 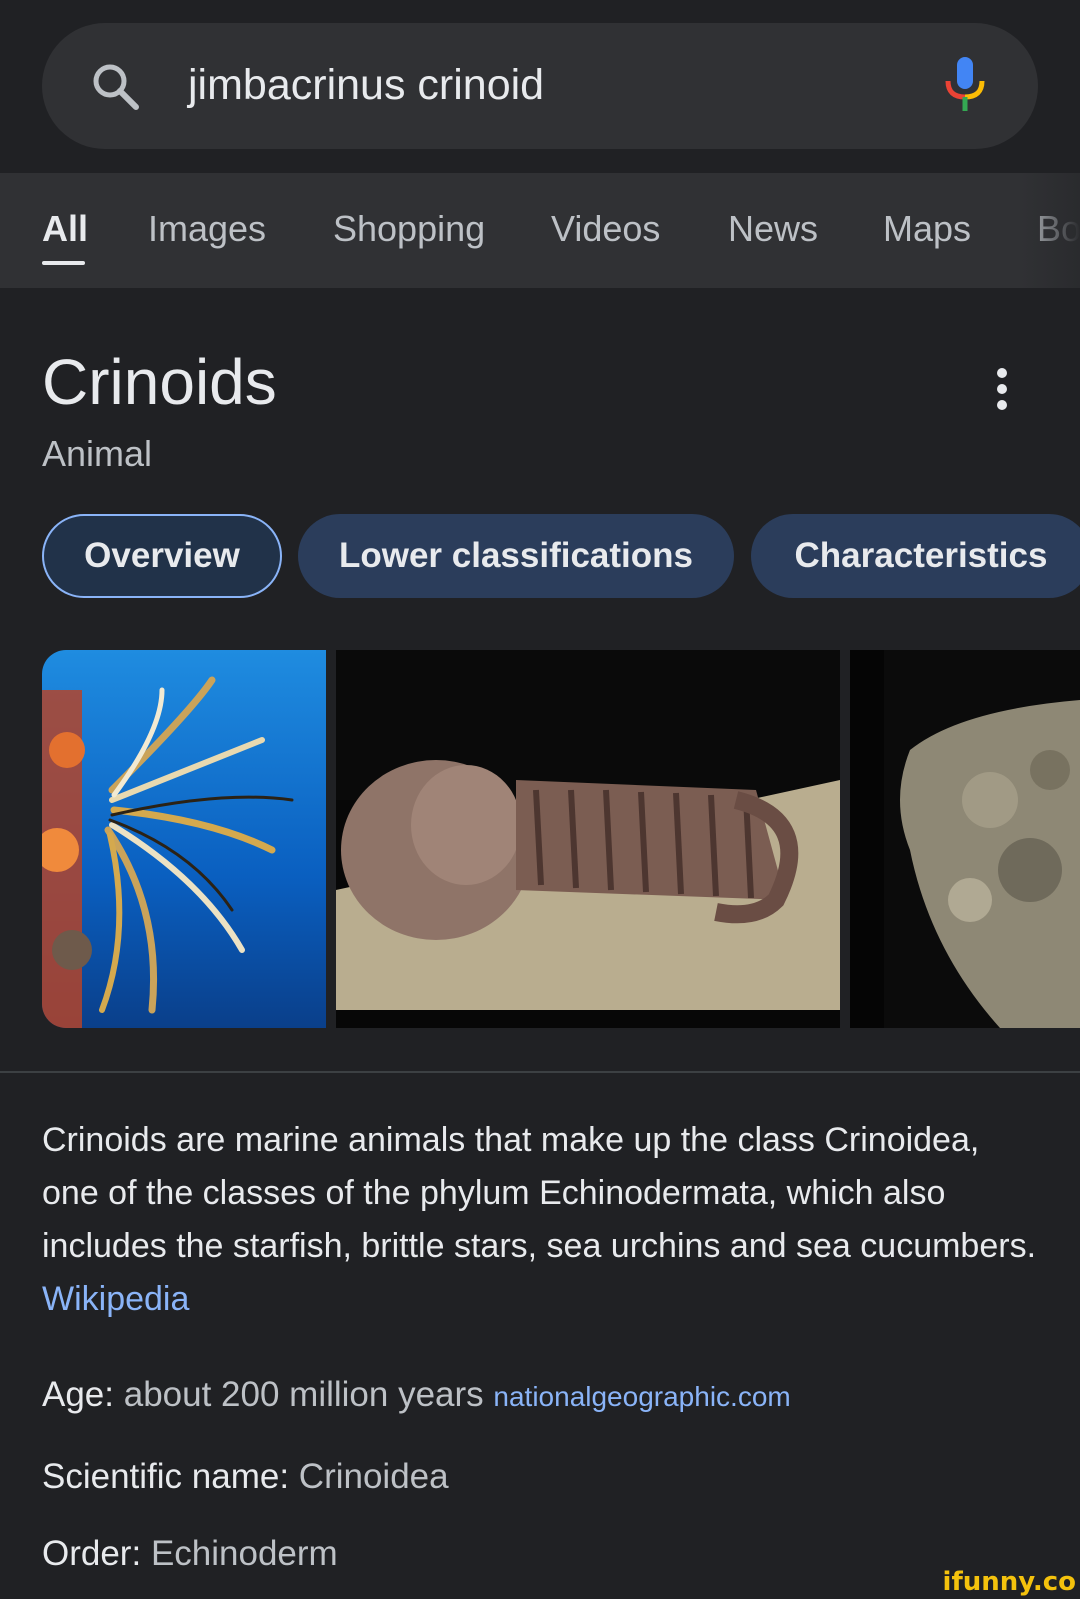 I want to click on more-vert-icon, so click(x=1002, y=390).